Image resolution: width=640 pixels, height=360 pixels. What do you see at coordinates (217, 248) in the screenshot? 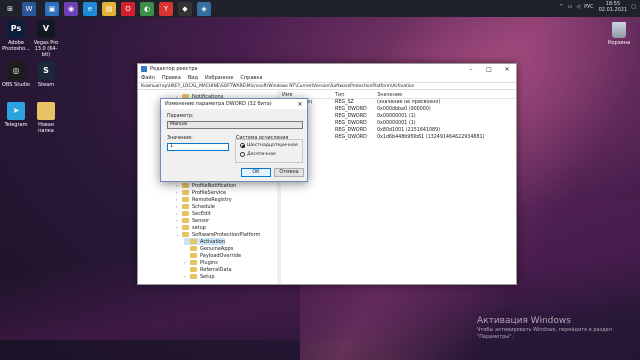
I see `tree-item-label: GenuineApps` at bounding box center [217, 248].